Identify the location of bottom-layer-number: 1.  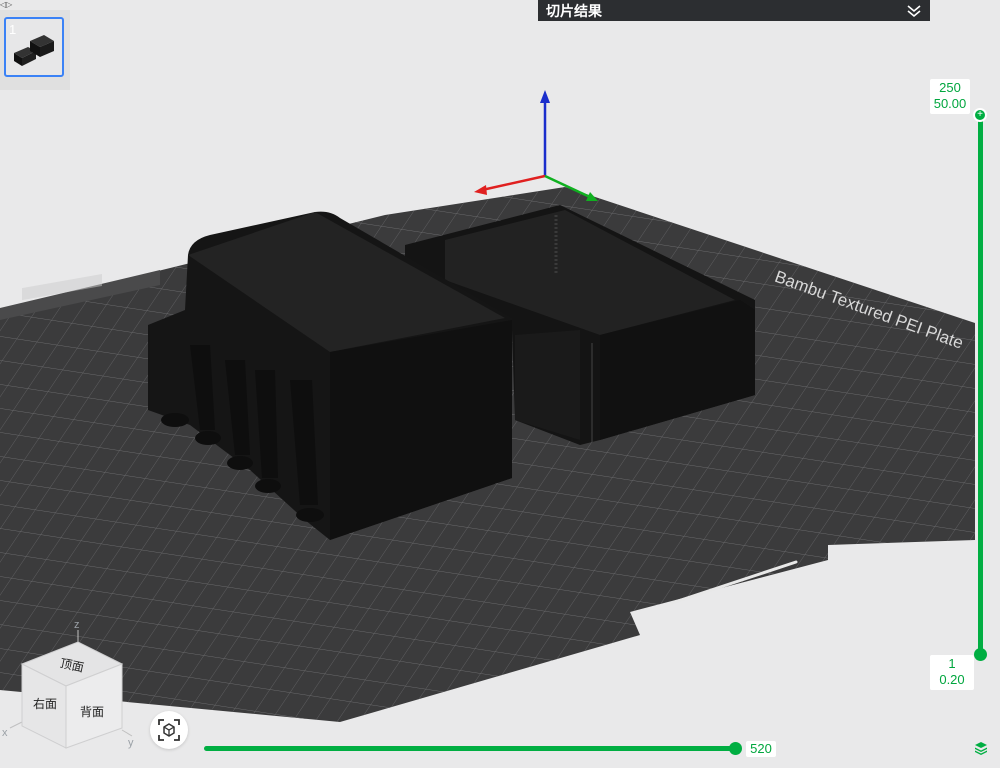
(952, 663).